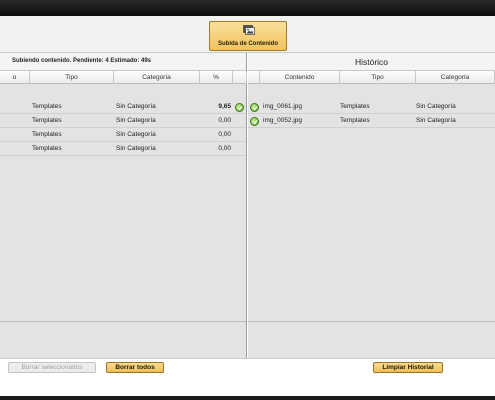 The height and width of the screenshot is (400, 495). Describe the element at coordinates (52, 367) in the screenshot. I see `delete-selected-button: Borrar seleccionados` at that location.